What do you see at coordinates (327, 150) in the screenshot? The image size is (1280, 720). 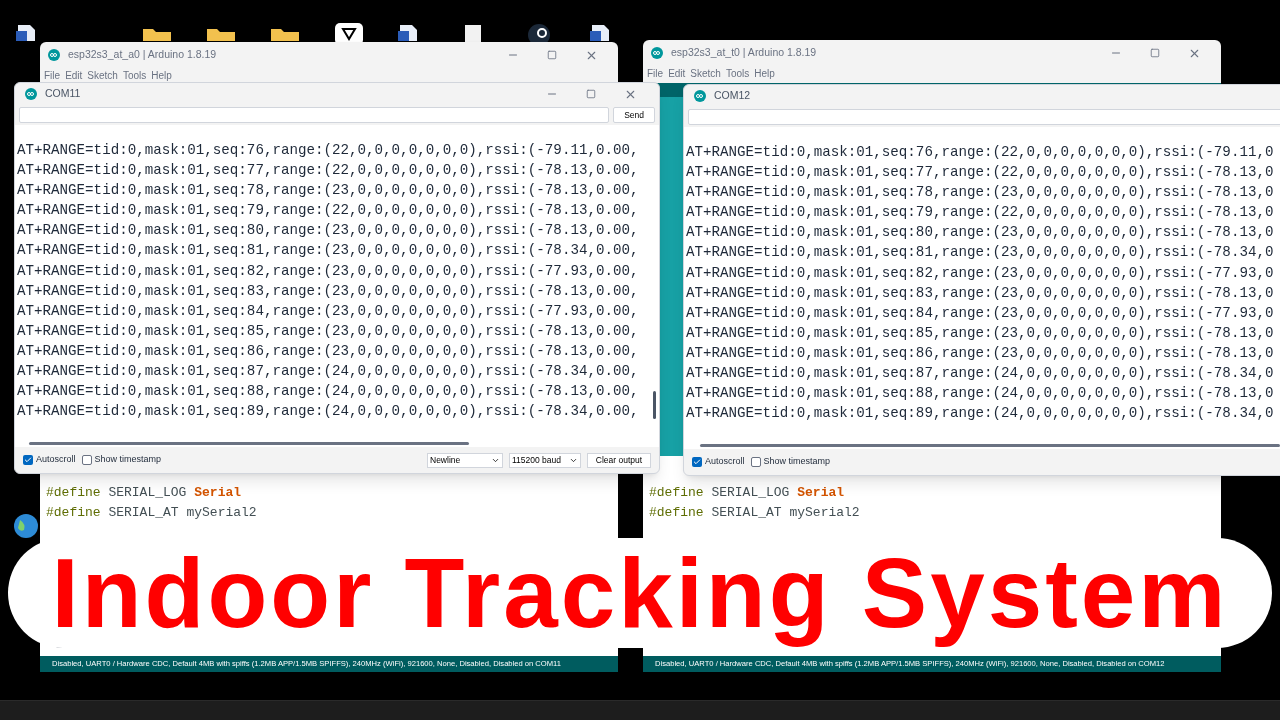 I see `output-line: AT+RANGE=tid:0,mask:01,seq:76,range:(22,0,0,0,0,0,0,0),rssi:(-79.11,0.00,` at bounding box center [327, 150].